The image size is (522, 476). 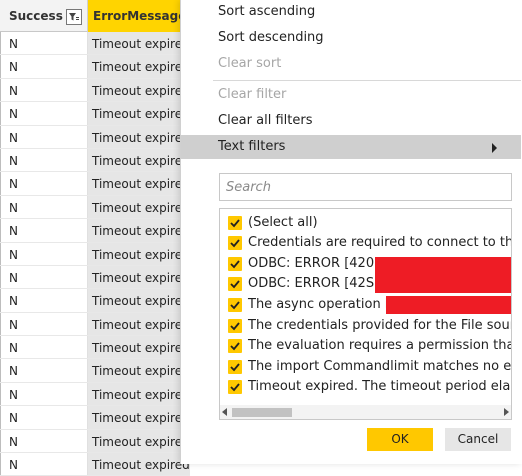 What do you see at coordinates (351, 121) in the screenshot?
I see `menu-item-clear-all-filters: Clear all filters` at bounding box center [351, 121].